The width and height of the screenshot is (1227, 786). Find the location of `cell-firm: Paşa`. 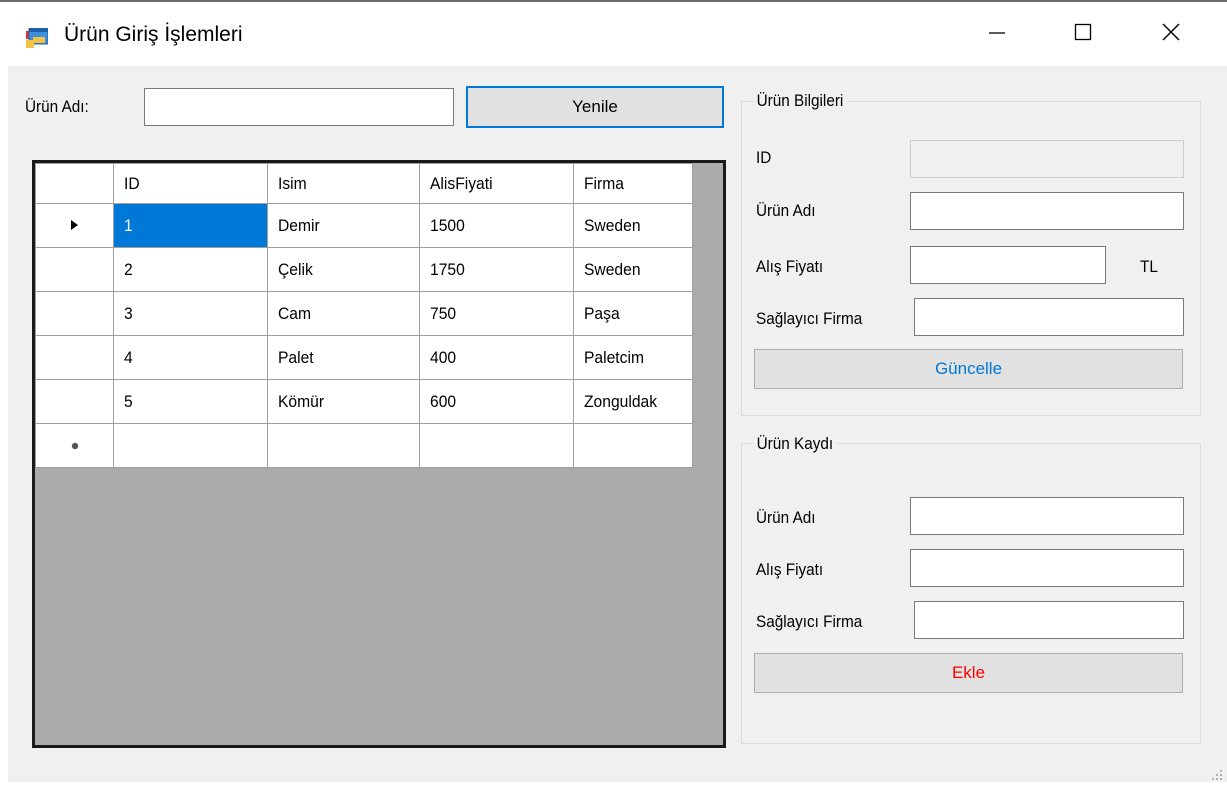

cell-firm: Paşa is located at coordinates (633, 313).